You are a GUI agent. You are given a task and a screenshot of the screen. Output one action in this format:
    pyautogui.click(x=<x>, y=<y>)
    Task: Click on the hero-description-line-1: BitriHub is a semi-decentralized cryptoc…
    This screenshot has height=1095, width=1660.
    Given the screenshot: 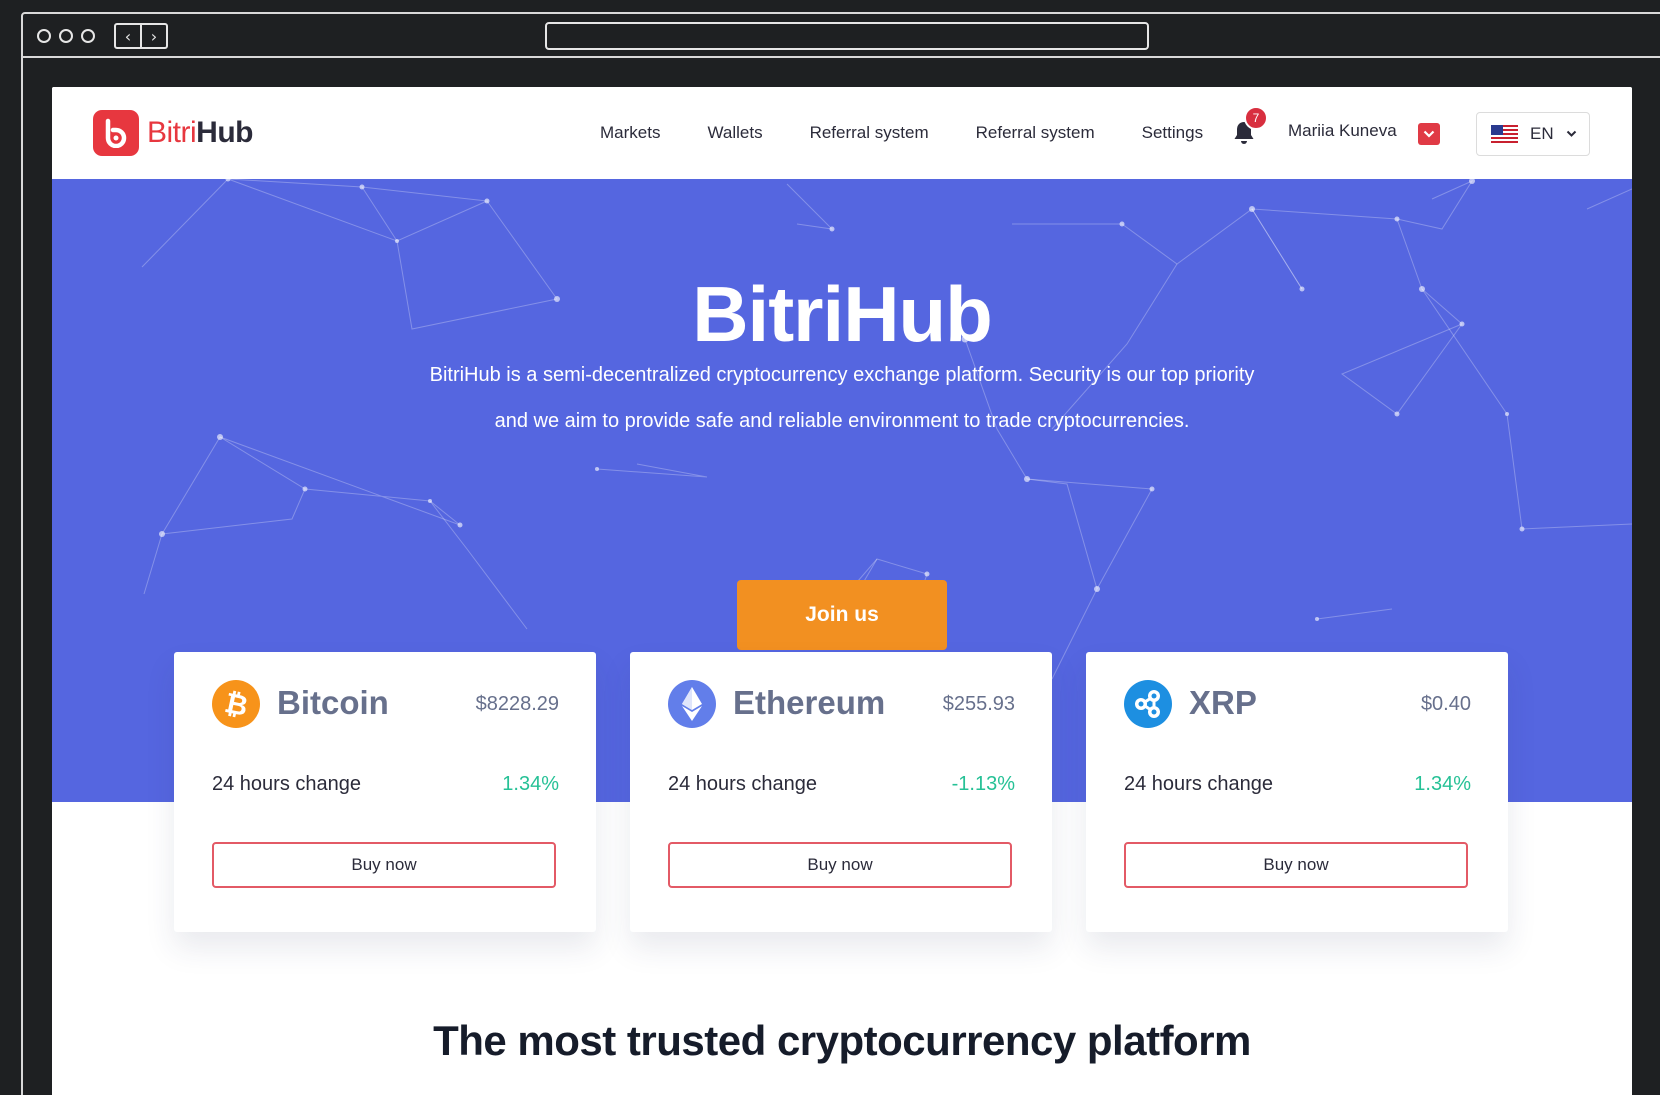 What is the action you would take?
    pyautogui.click(x=842, y=375)
    